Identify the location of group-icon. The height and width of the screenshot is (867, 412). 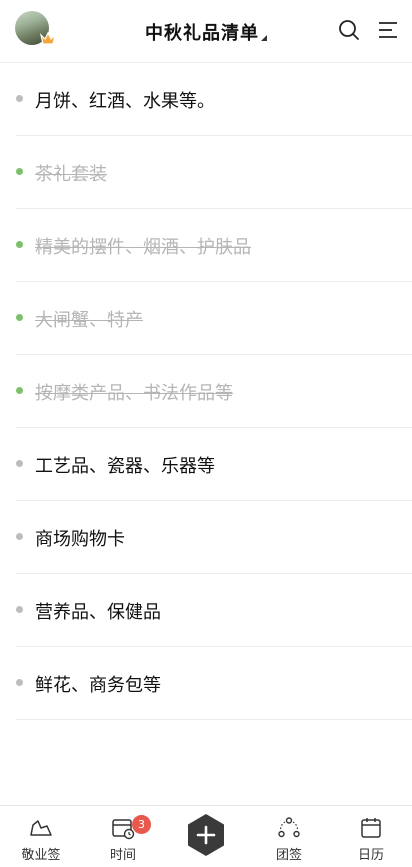
(289, 827).